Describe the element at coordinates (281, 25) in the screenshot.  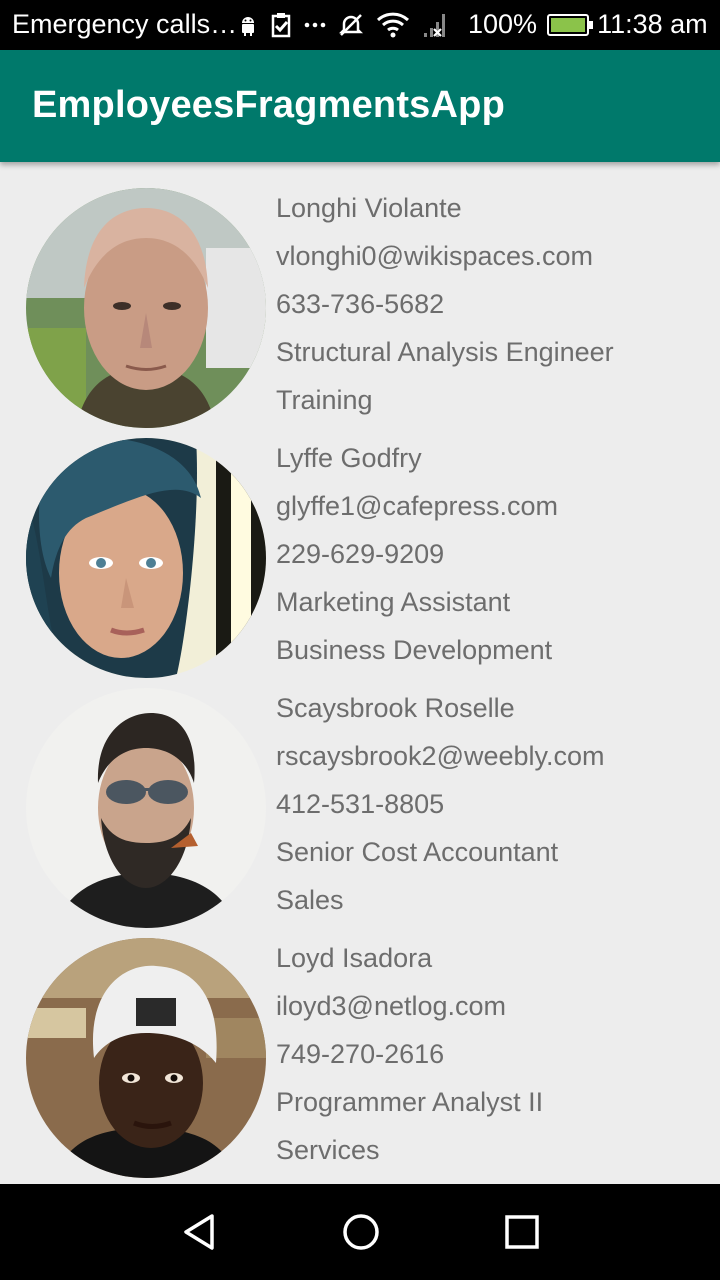
I see `clipboard-check-icon` at that location.